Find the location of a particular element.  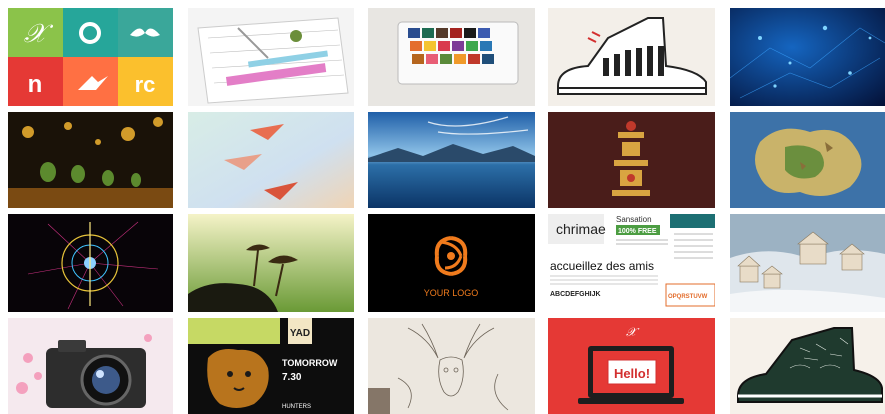

camera-hearts-icon is located at coordinates (90, 366).